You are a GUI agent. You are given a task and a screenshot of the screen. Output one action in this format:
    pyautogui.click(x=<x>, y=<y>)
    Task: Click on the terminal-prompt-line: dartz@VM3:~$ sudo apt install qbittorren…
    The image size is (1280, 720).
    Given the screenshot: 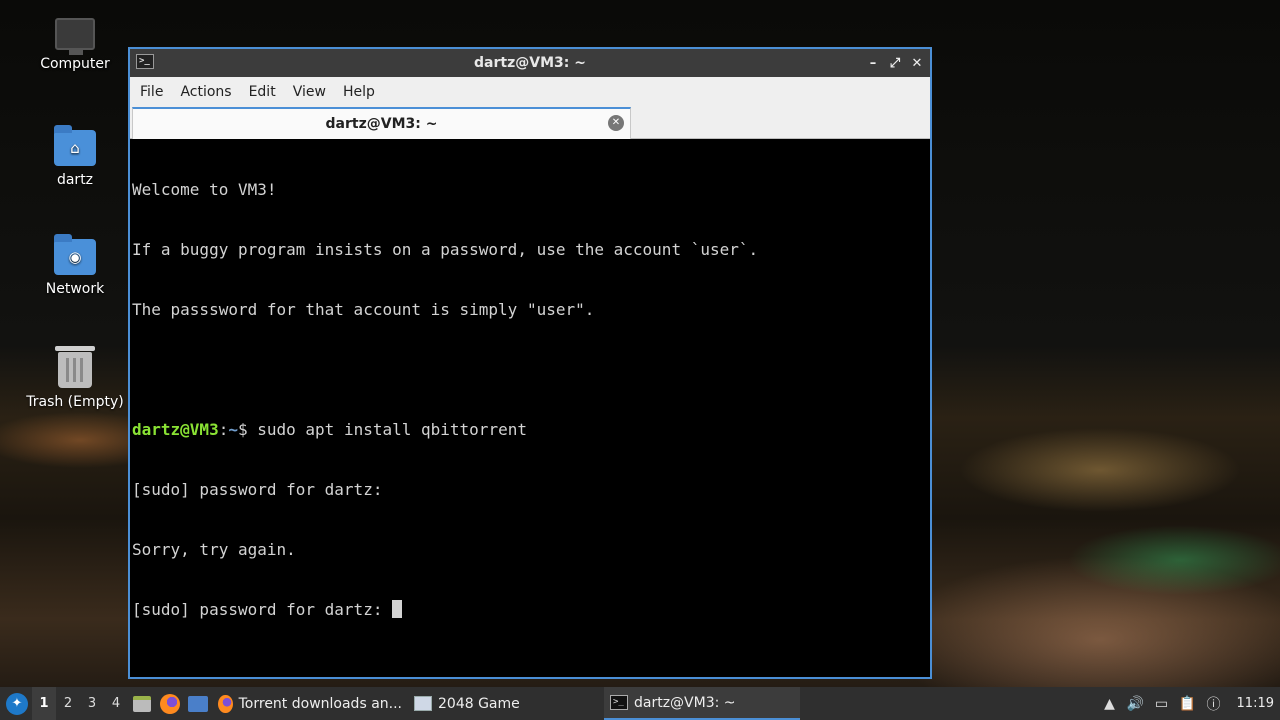 What is the action you would take?
    pyautogui.click(x=530, y=430)
    